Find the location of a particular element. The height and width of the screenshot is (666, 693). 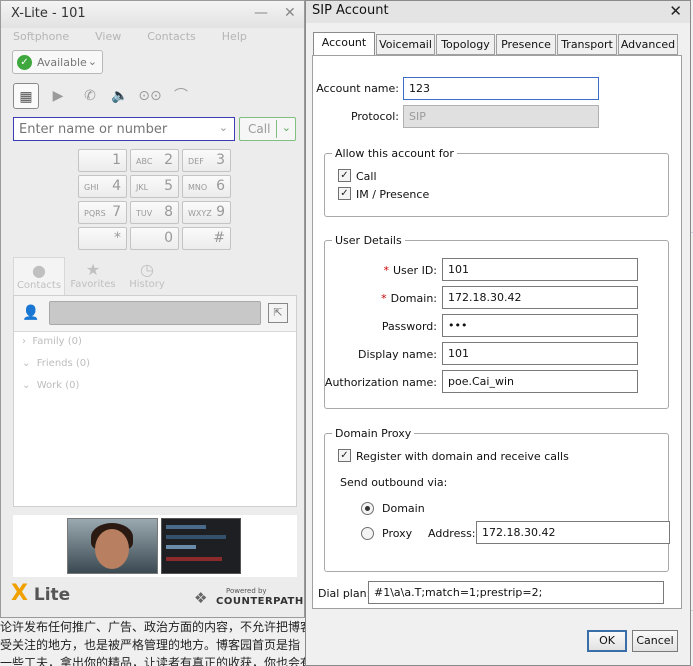

app-screenshot-image is located at coordinates (201, 546).